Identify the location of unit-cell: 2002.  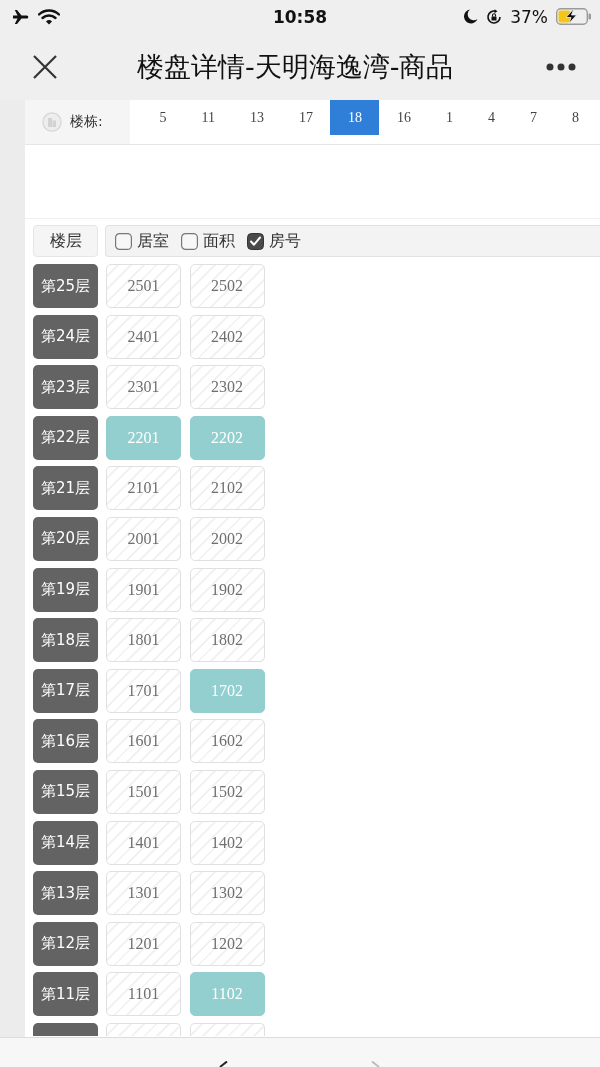
(227, 538).